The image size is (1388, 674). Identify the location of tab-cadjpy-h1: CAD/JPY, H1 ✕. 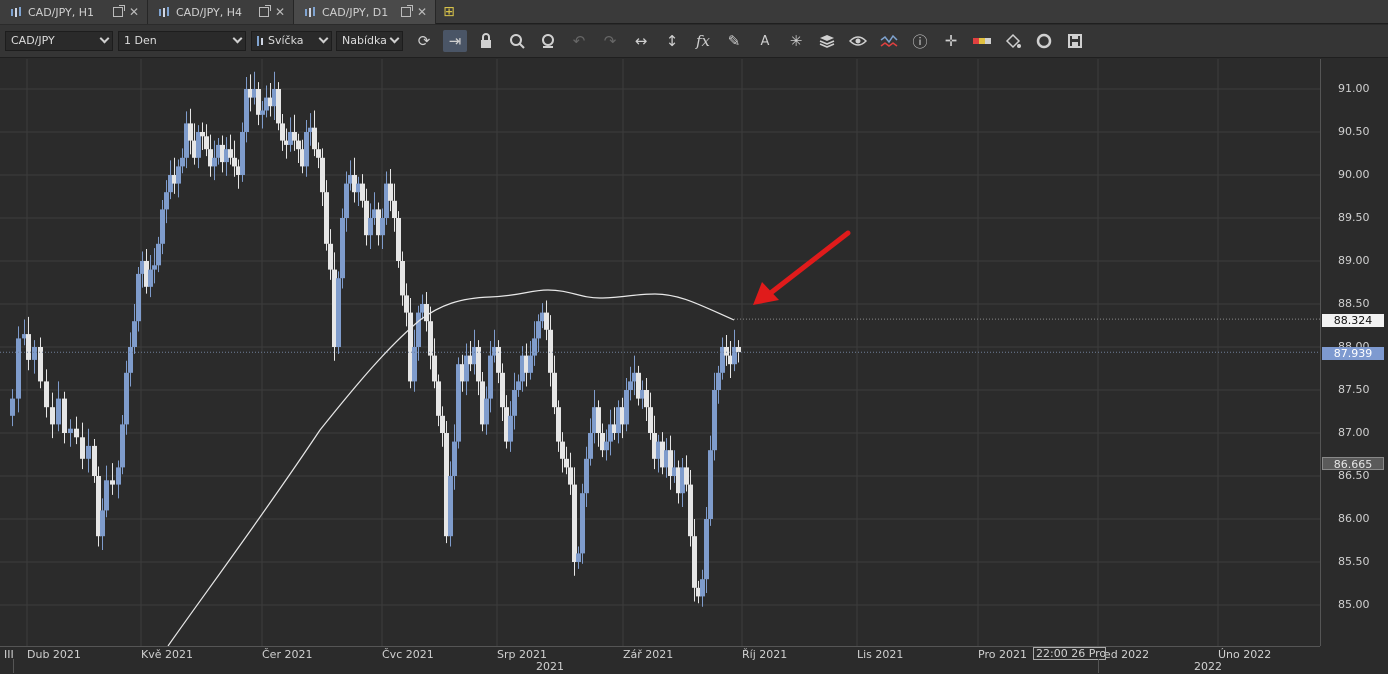
(74, 12).